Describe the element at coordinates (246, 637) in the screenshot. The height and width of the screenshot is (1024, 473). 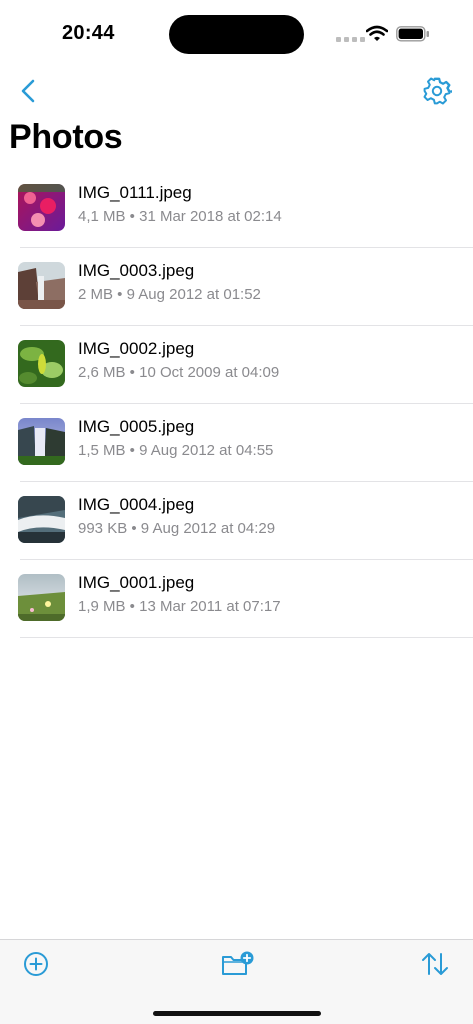
I see `row-separator` at that location.